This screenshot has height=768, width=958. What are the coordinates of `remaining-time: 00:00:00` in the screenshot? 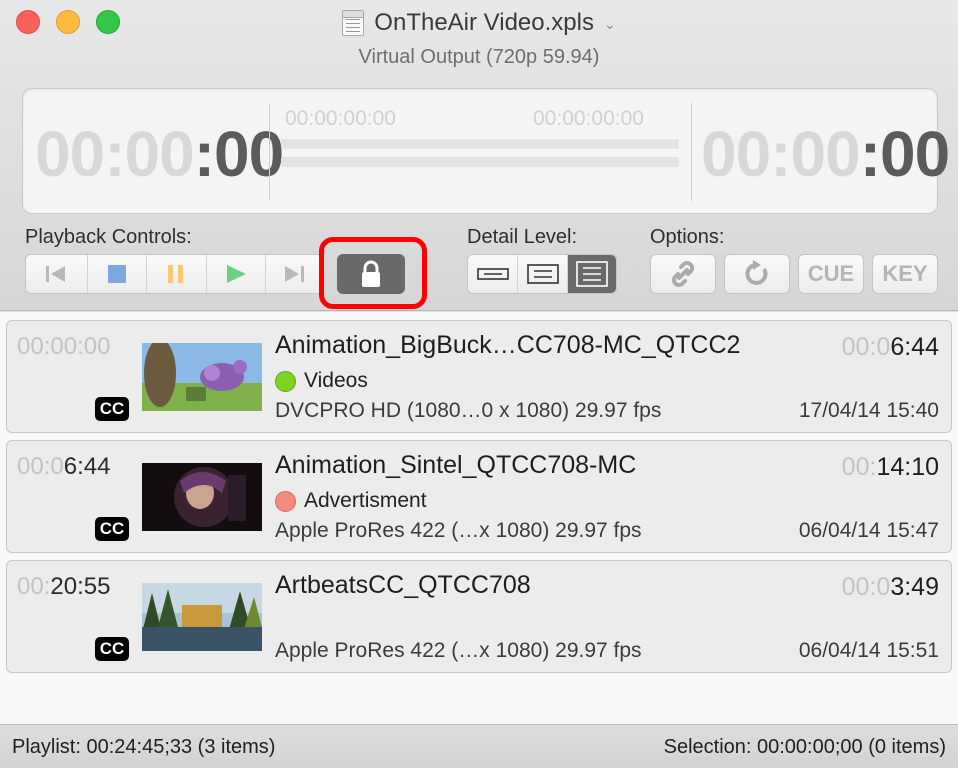 It's located at (825, 154).